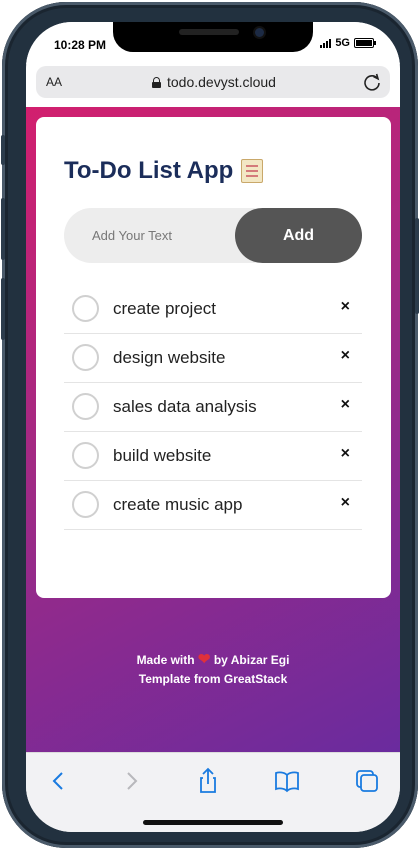 Image resolution: width=420 pixels, height=850 pixels. Describe the element at coordinates (162, 456) in the screenshot. I see `task-text: build website` at that location.